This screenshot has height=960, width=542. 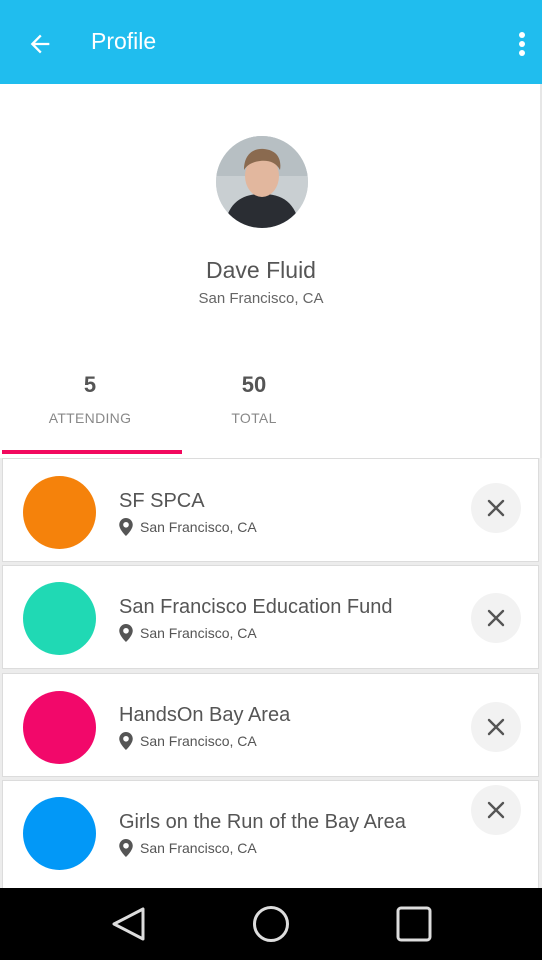 What do you see at coordinates (261, 298) in the screenshot?
I see `profile-location: San Francisco, CA` at bounding box center [261, 298].